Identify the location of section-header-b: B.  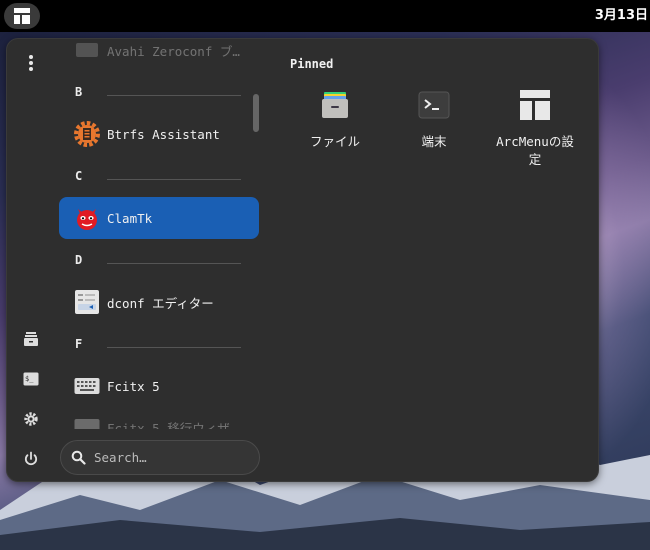
(158, 95).